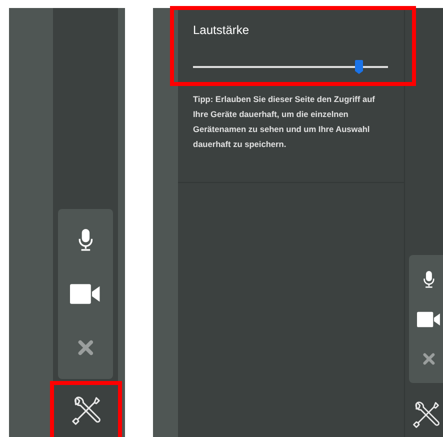 Image resolution: width=443 pixels, height=437 pixels. I want to click on tip-text: Tipp: Erlauben Sie dieser Seite den Zugriff auf Ihre Geräte dauerhaft, um die einzelnen Gerätenamen zu sehen und um Ihre Auswahl dauerhaft zu speichern., so click(284, 122).